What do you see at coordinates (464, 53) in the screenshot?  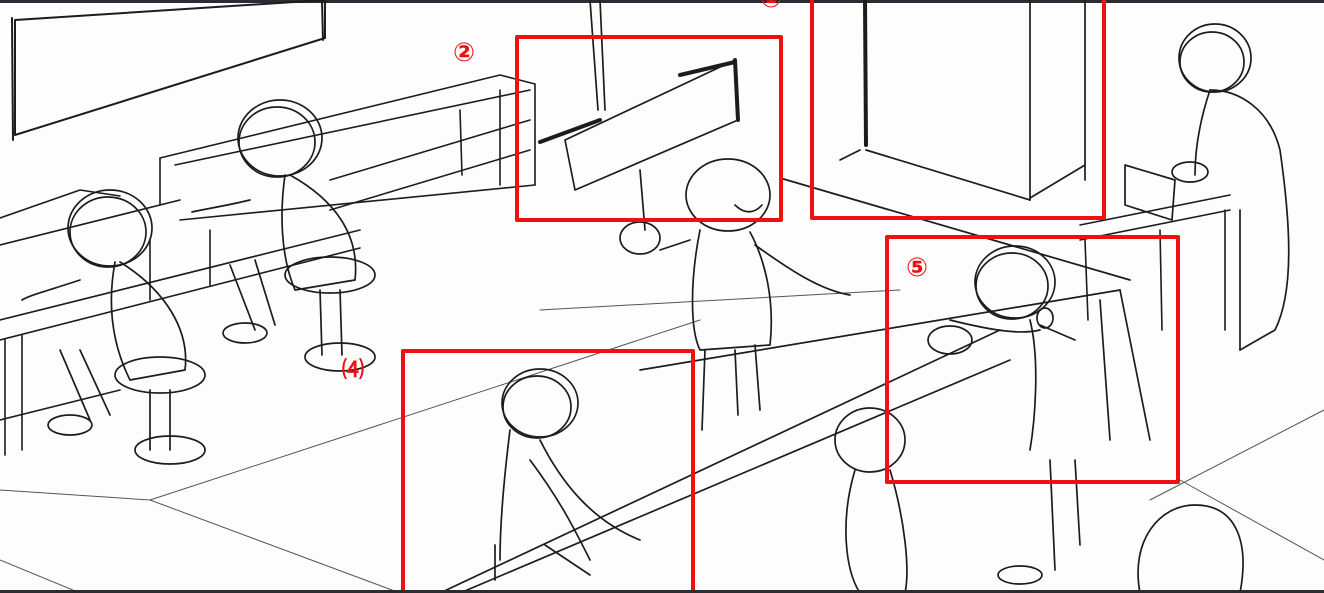 I see `marker-2: ②` at bounding box center [464, 53].